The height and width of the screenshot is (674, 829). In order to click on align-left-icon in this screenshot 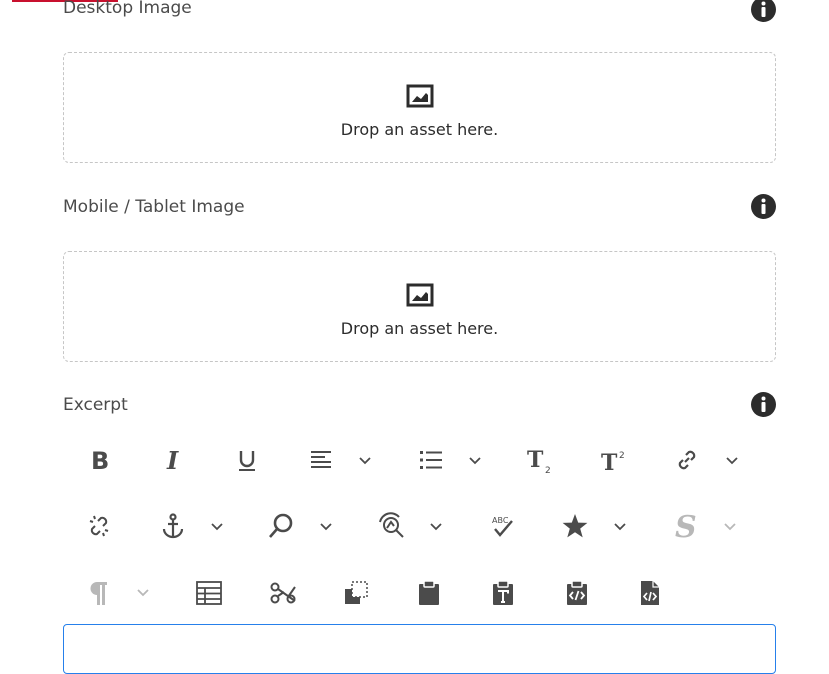, I will do `click(321, 459)`.